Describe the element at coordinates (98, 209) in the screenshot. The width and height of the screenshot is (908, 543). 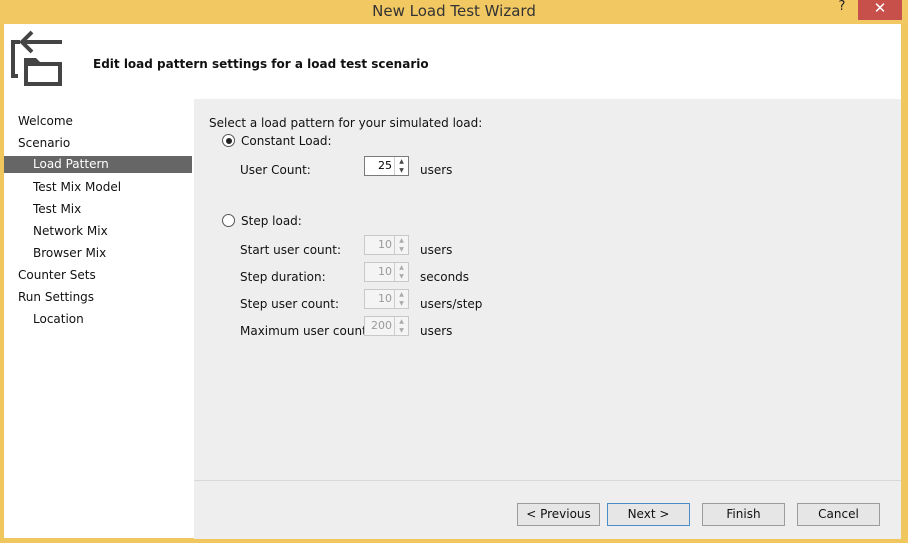
I see `nav-item-test-mix: Test Mix` at that location.